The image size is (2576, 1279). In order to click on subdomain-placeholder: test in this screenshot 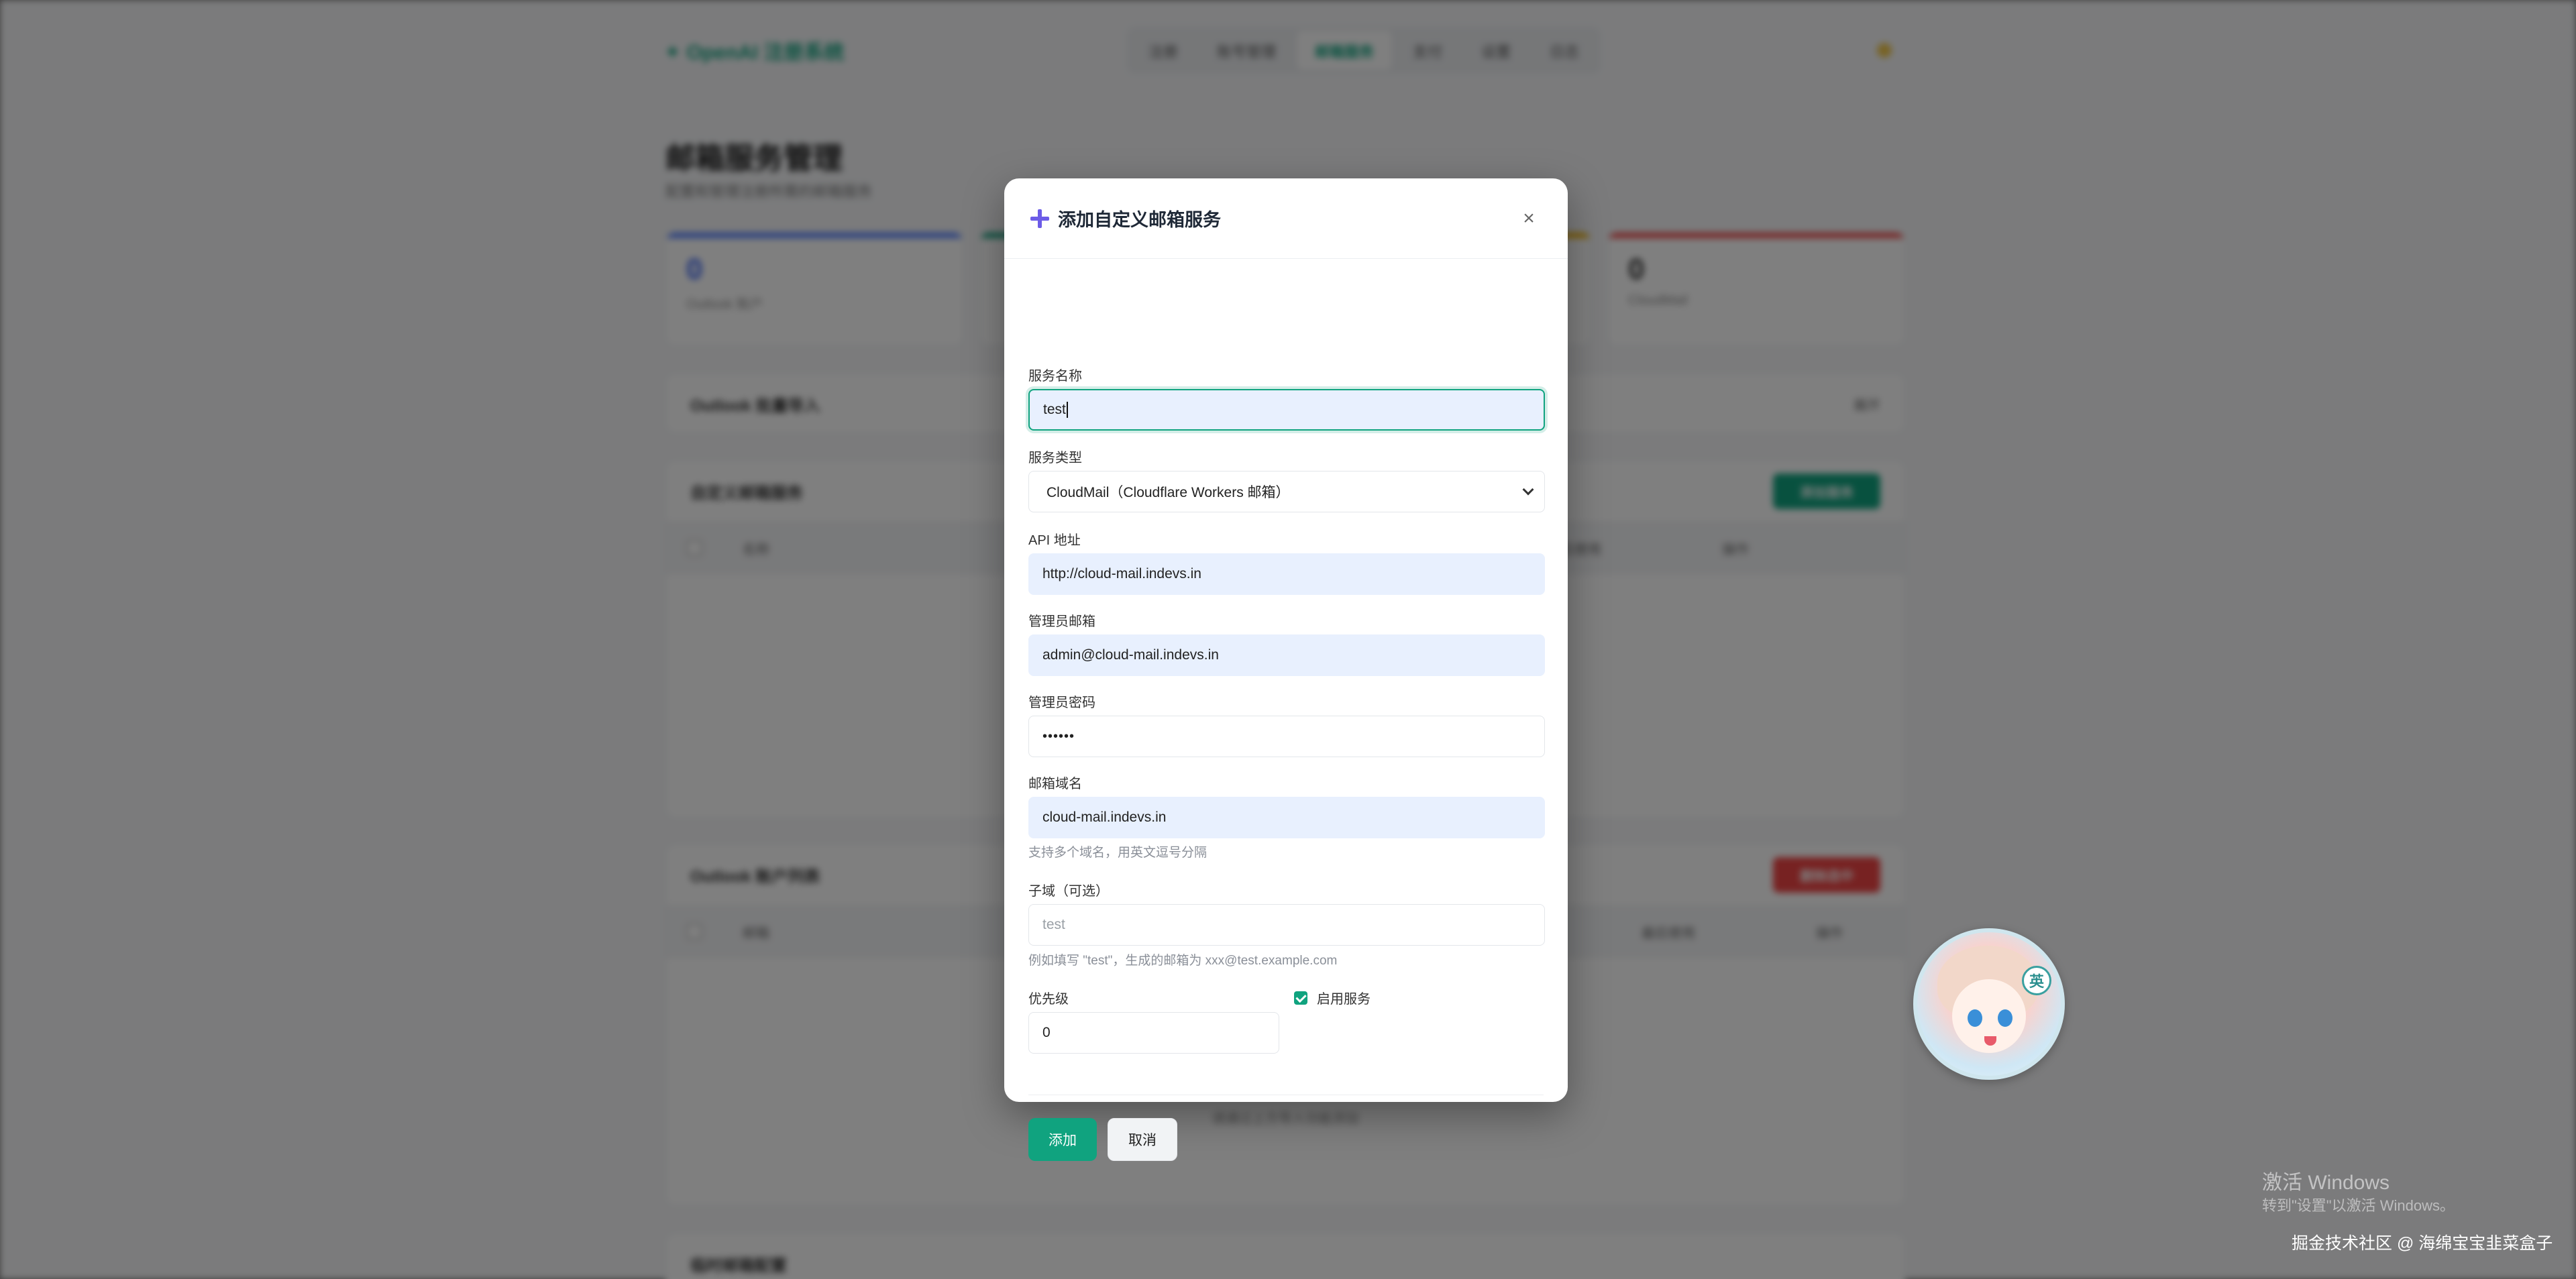, I will do `click(1053, 924)`.